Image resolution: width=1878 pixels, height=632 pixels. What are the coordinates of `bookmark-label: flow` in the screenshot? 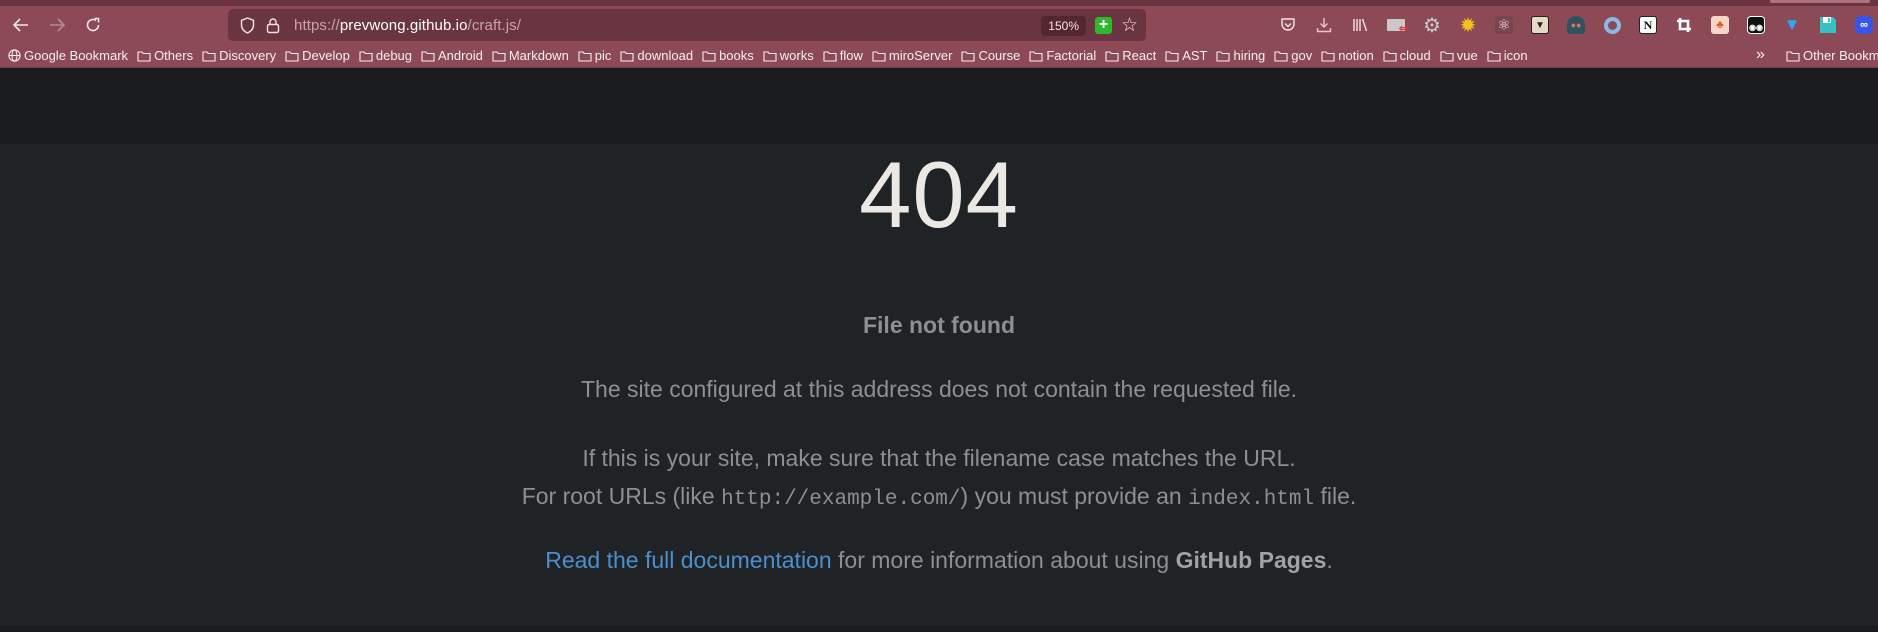 It's located at (851, 55).